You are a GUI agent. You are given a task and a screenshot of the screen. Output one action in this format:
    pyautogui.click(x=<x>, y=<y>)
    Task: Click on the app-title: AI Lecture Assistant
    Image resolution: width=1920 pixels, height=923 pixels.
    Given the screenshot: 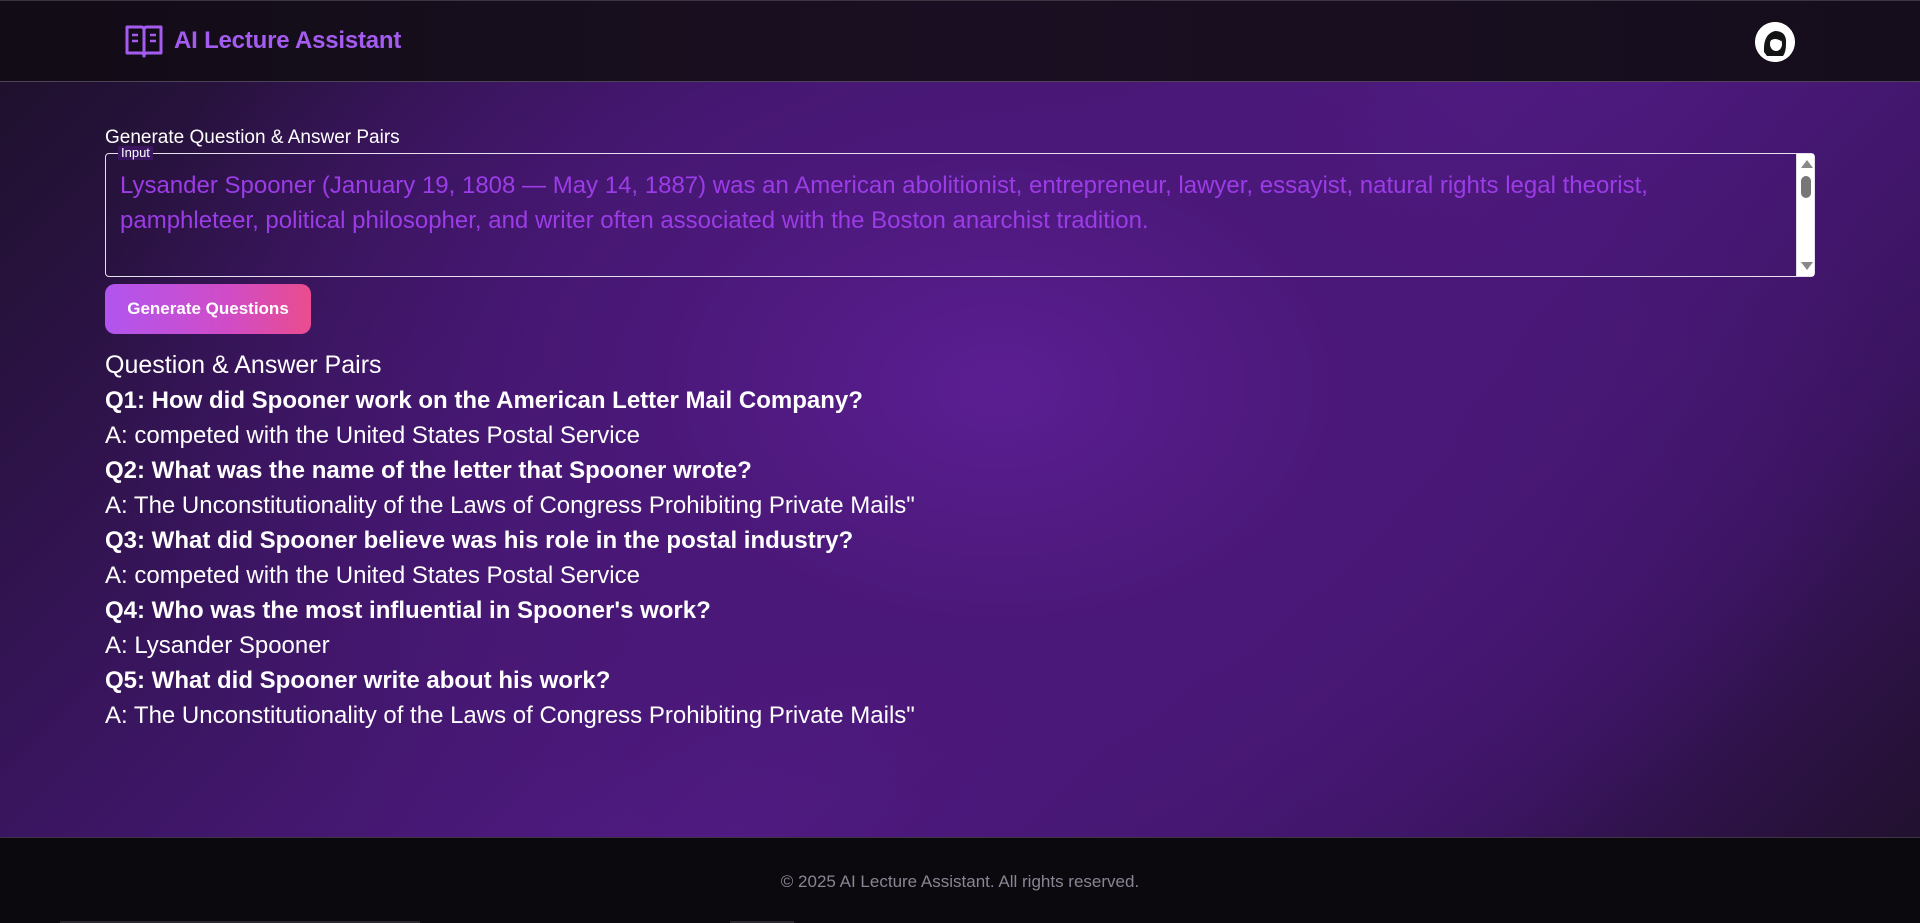 What is the action you would take?
    pyautogui.click(x=288, y=40)
    